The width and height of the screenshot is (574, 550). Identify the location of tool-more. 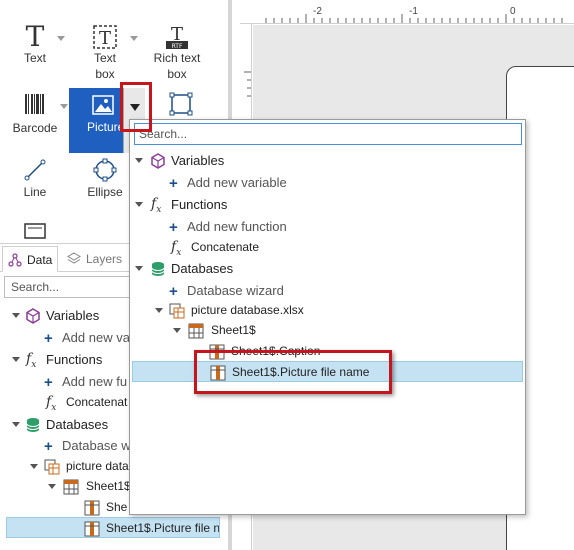
(35, 231).